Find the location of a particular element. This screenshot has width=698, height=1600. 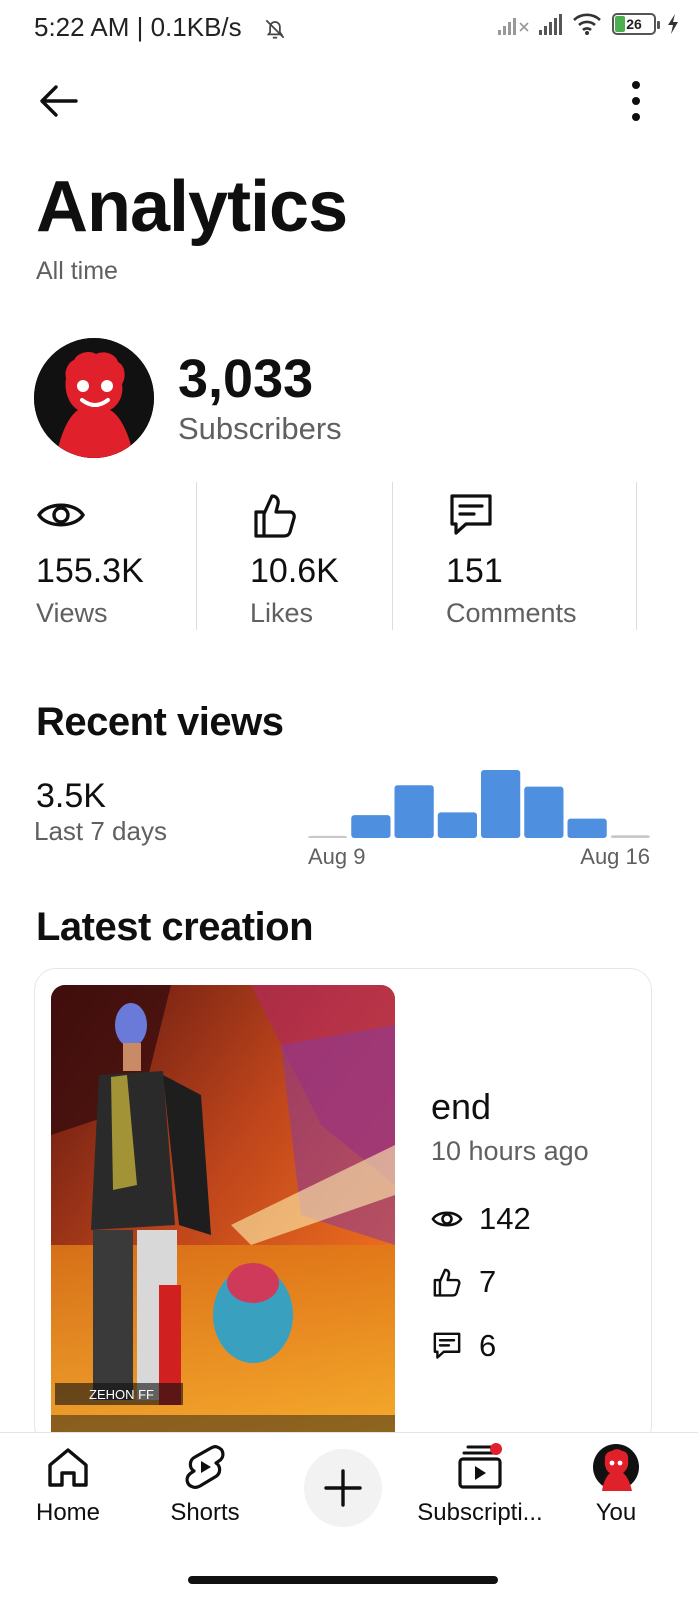

video-comments-stat: 6 is located at coordinates (463, 1346).